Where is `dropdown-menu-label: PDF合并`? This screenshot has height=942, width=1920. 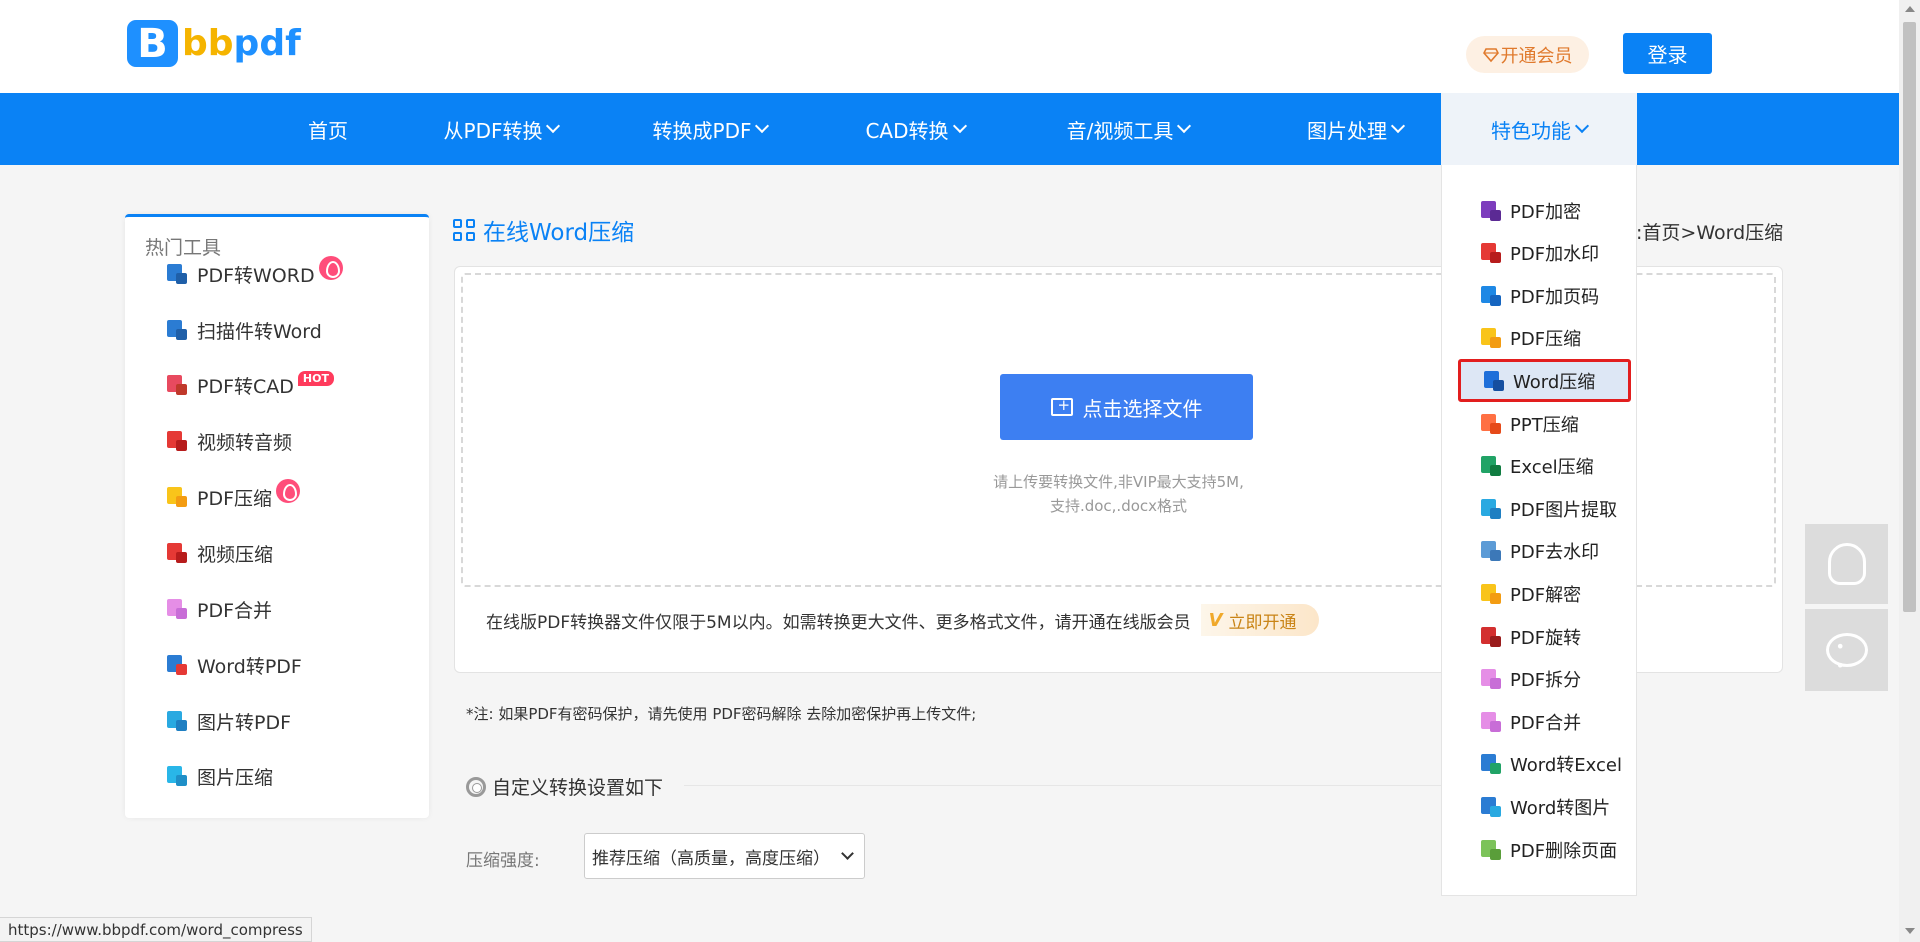 dropdown-menu-label: PDF合并 is located at coordinates (1546, 723).